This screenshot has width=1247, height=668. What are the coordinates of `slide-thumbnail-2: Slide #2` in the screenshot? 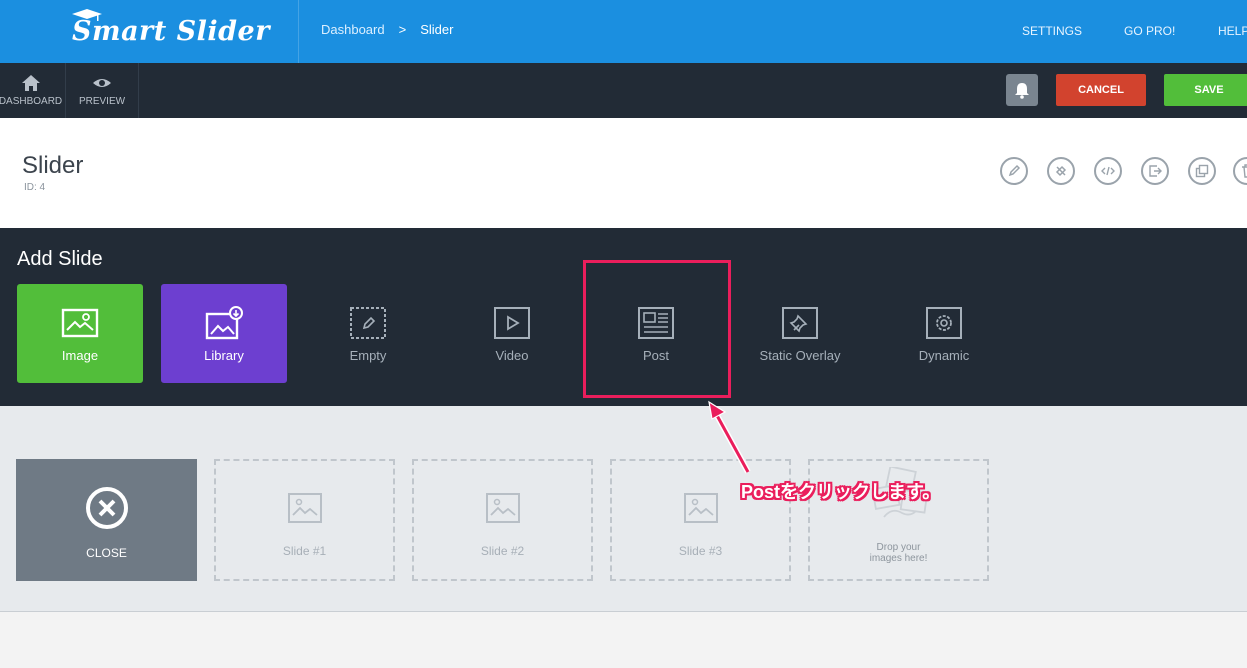 It's located at (502, 520).